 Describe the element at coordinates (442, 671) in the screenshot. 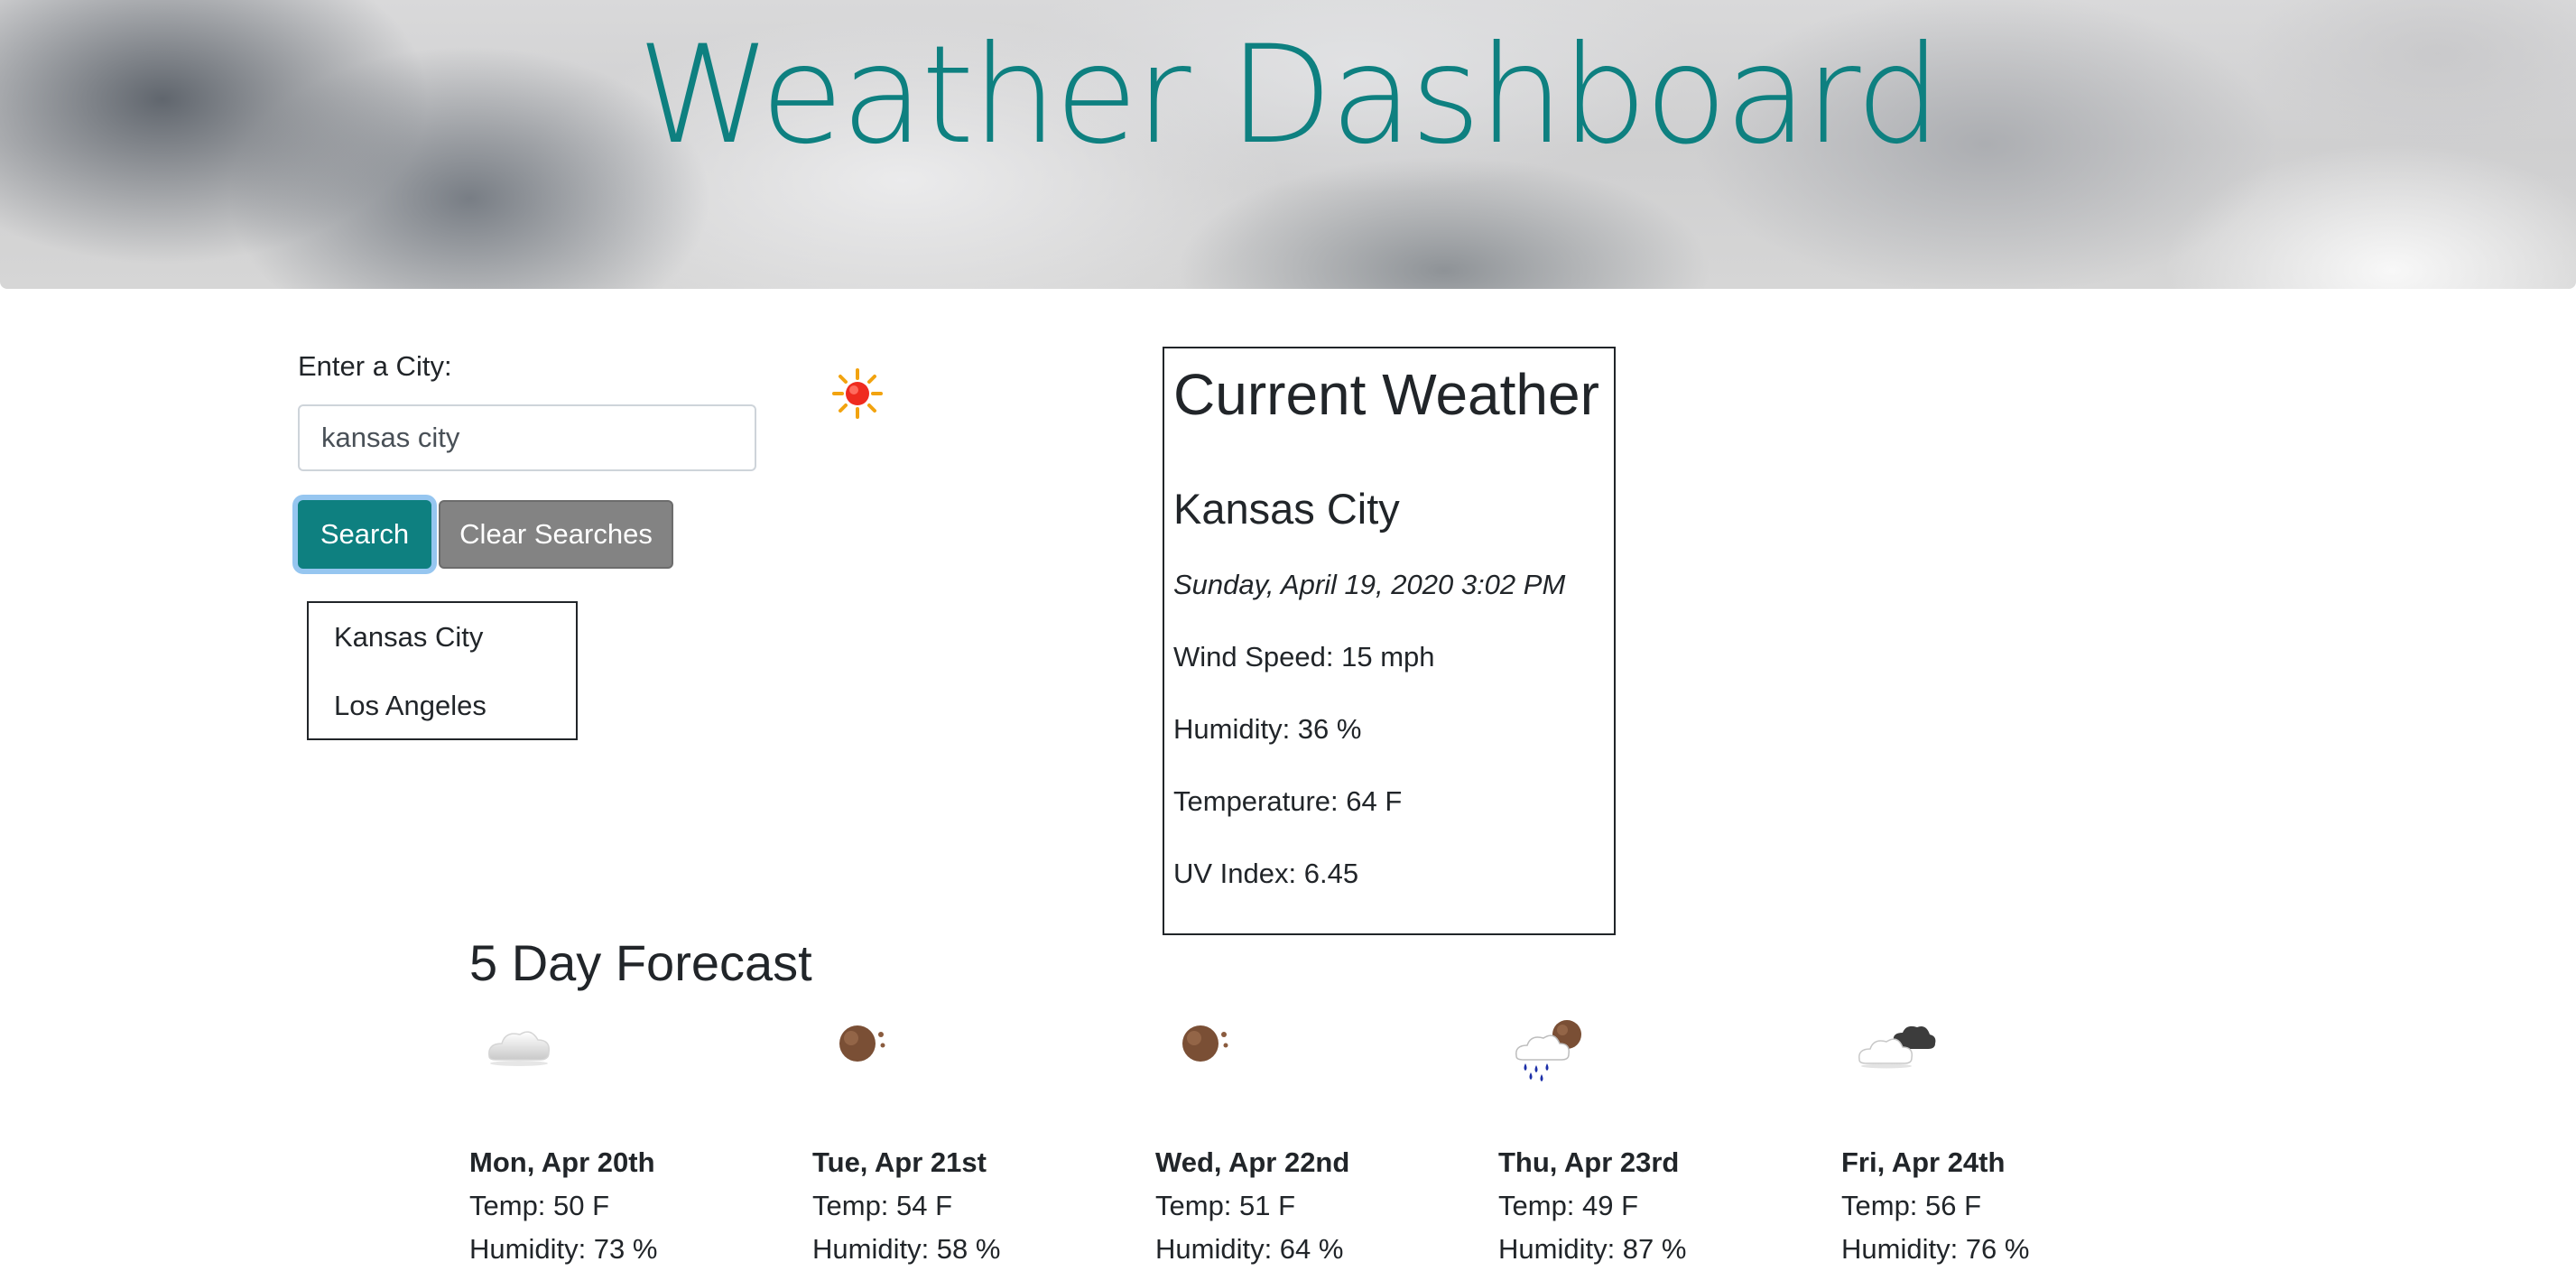

I see `search-history-list: Kansas City Los Angeles` at that location.